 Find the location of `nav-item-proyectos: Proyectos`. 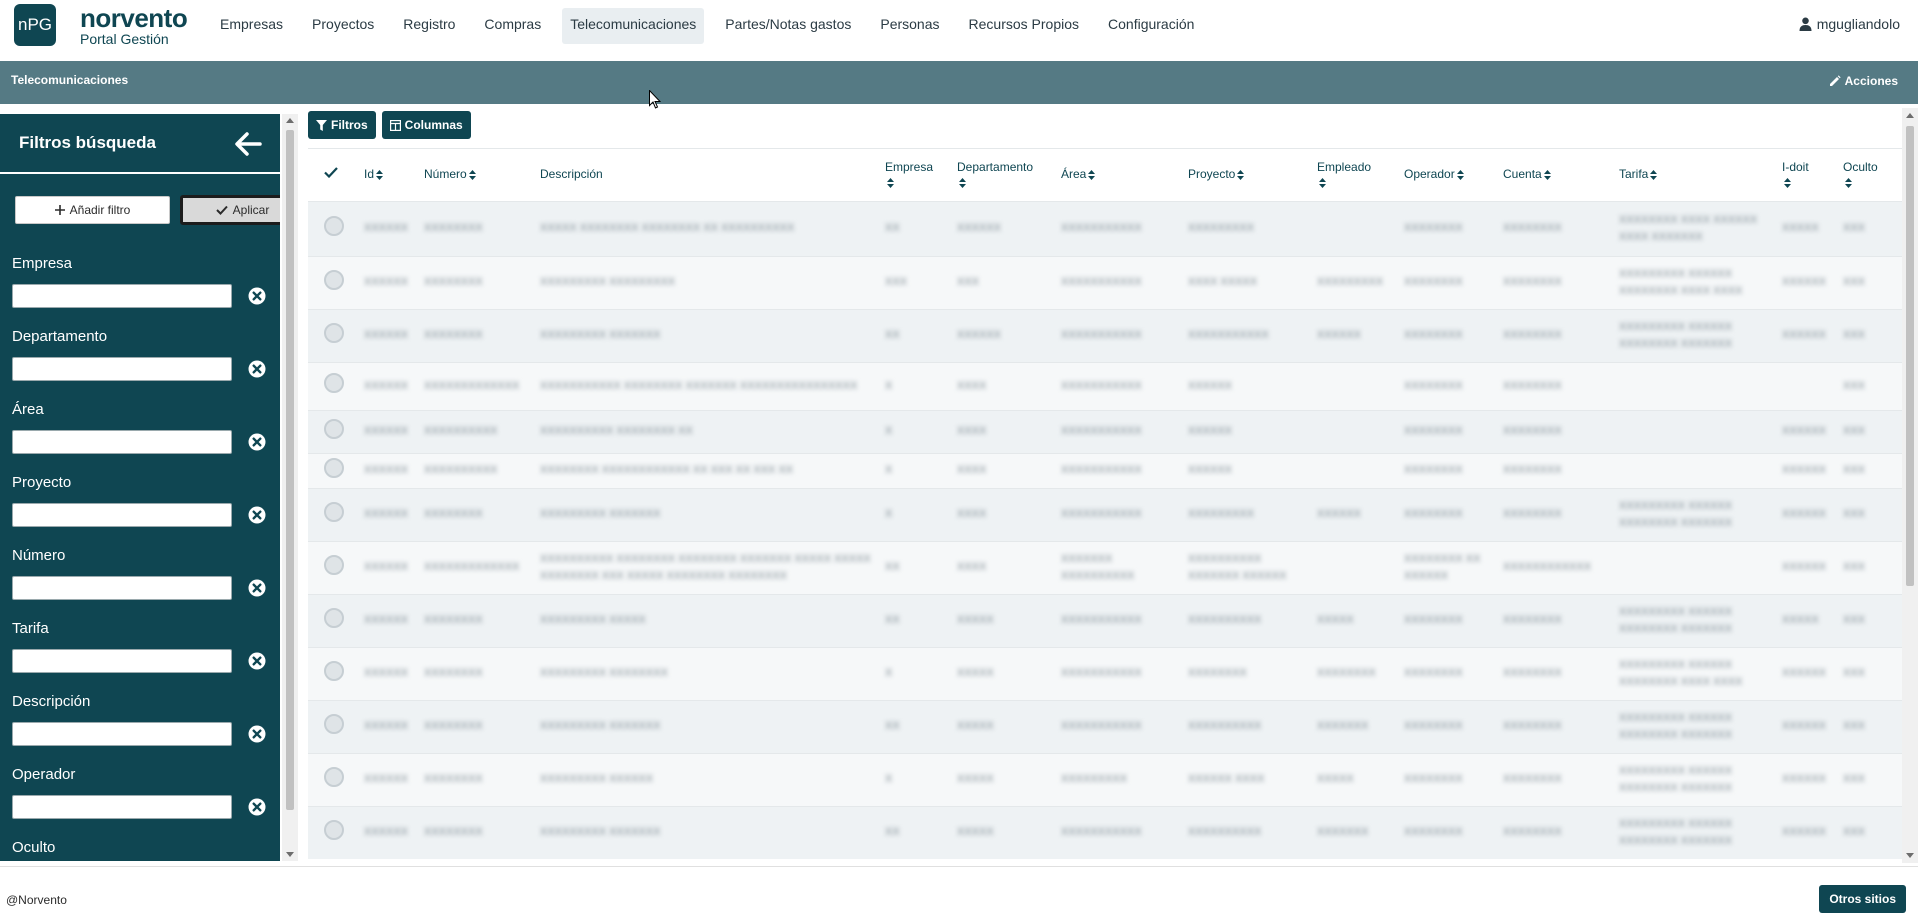

nav-item-proyectos: Proyectos is located at coordinates (343, 26).